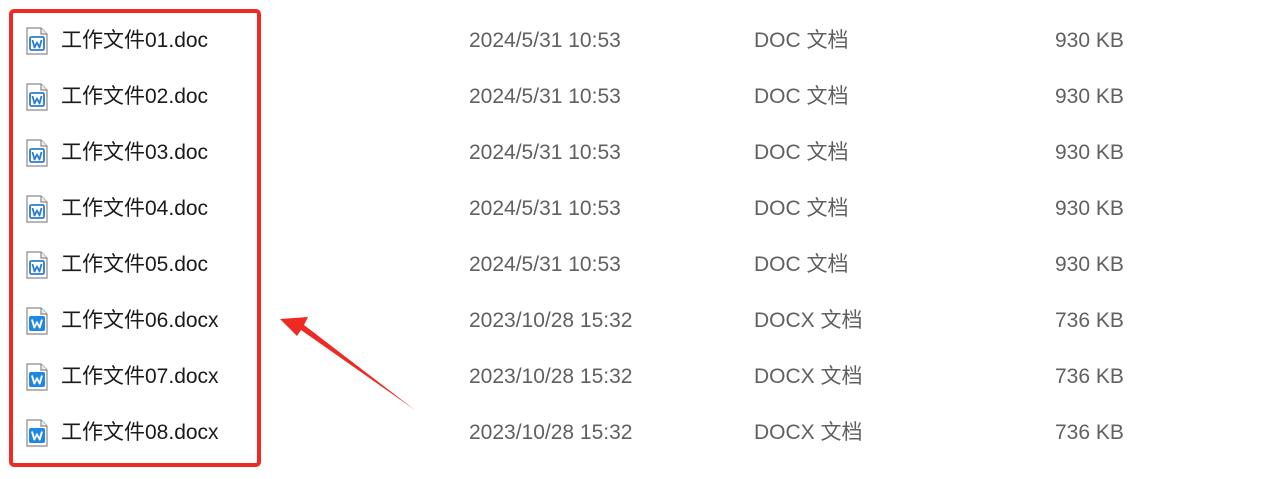 Image resolution: width=1275 pixels, height=479 pixels. Describe the element at coordinates (637, 97) in the screenshot. I see `file-row: 工作文件02.doc 2024/5/31 10:53 DOC 文档 930 KB` at that location.